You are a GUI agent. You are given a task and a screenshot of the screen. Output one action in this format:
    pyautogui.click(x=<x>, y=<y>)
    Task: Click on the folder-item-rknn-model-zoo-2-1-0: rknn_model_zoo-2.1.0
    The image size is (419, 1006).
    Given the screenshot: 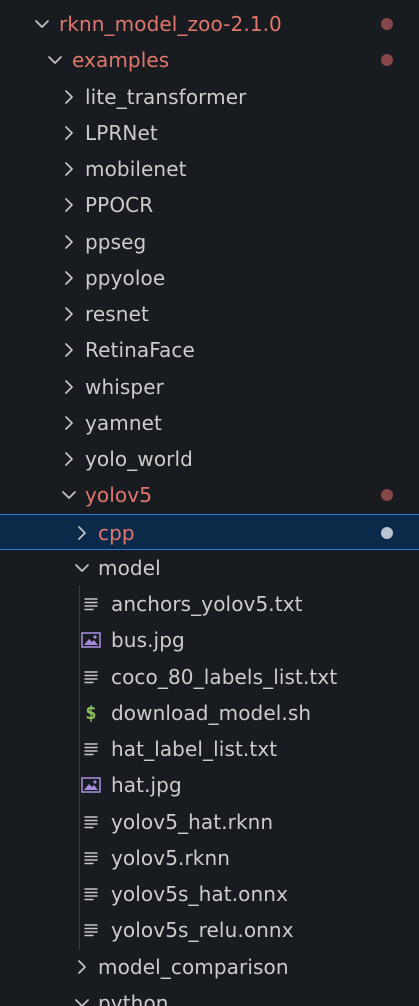 What is the action you would take?
    pyautogui.click(x=209, y=24)
    